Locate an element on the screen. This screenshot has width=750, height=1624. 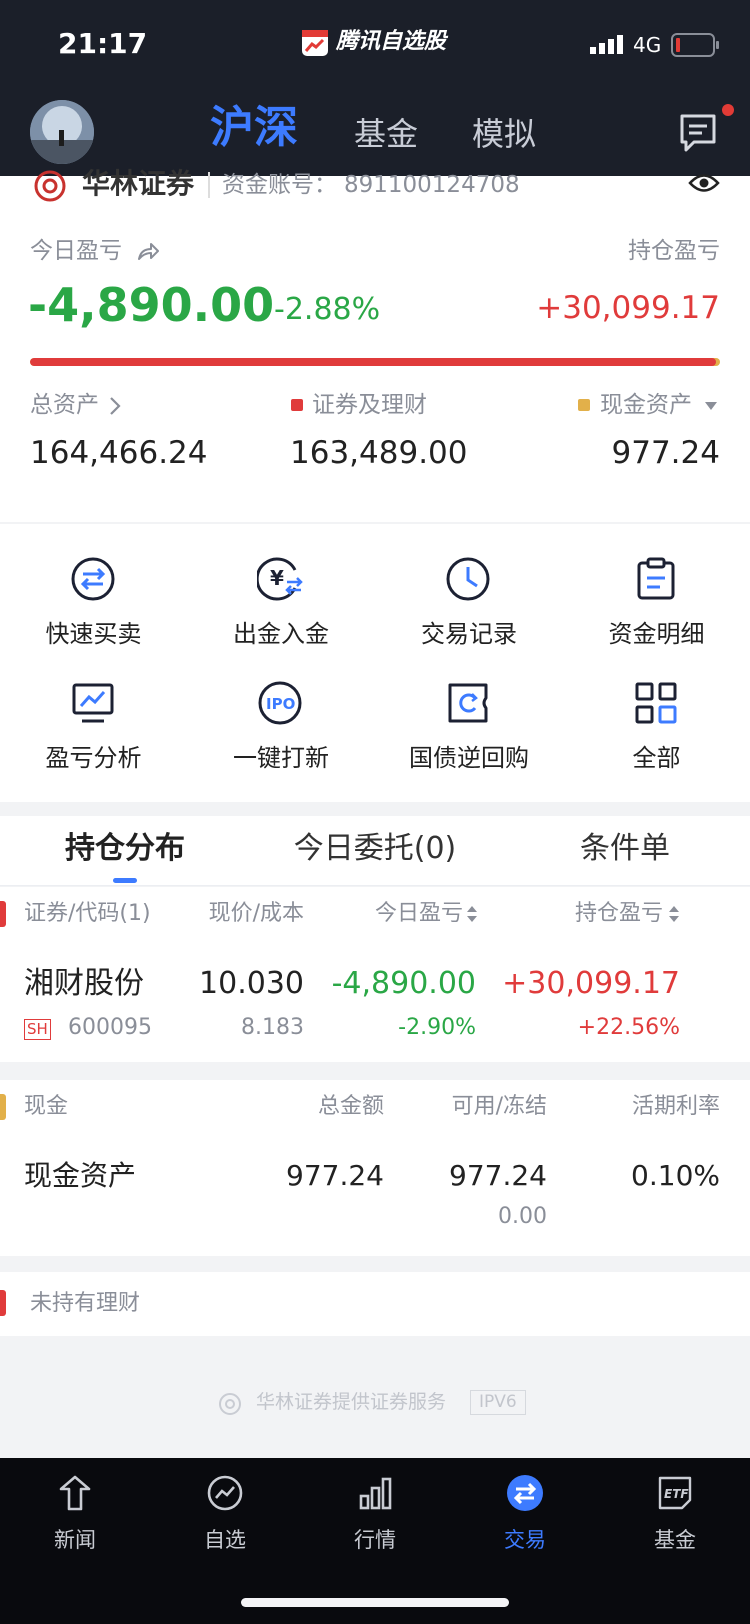
holdings-header-holding-pl: 持仓盈亏 is located at coordinates (619, 914).